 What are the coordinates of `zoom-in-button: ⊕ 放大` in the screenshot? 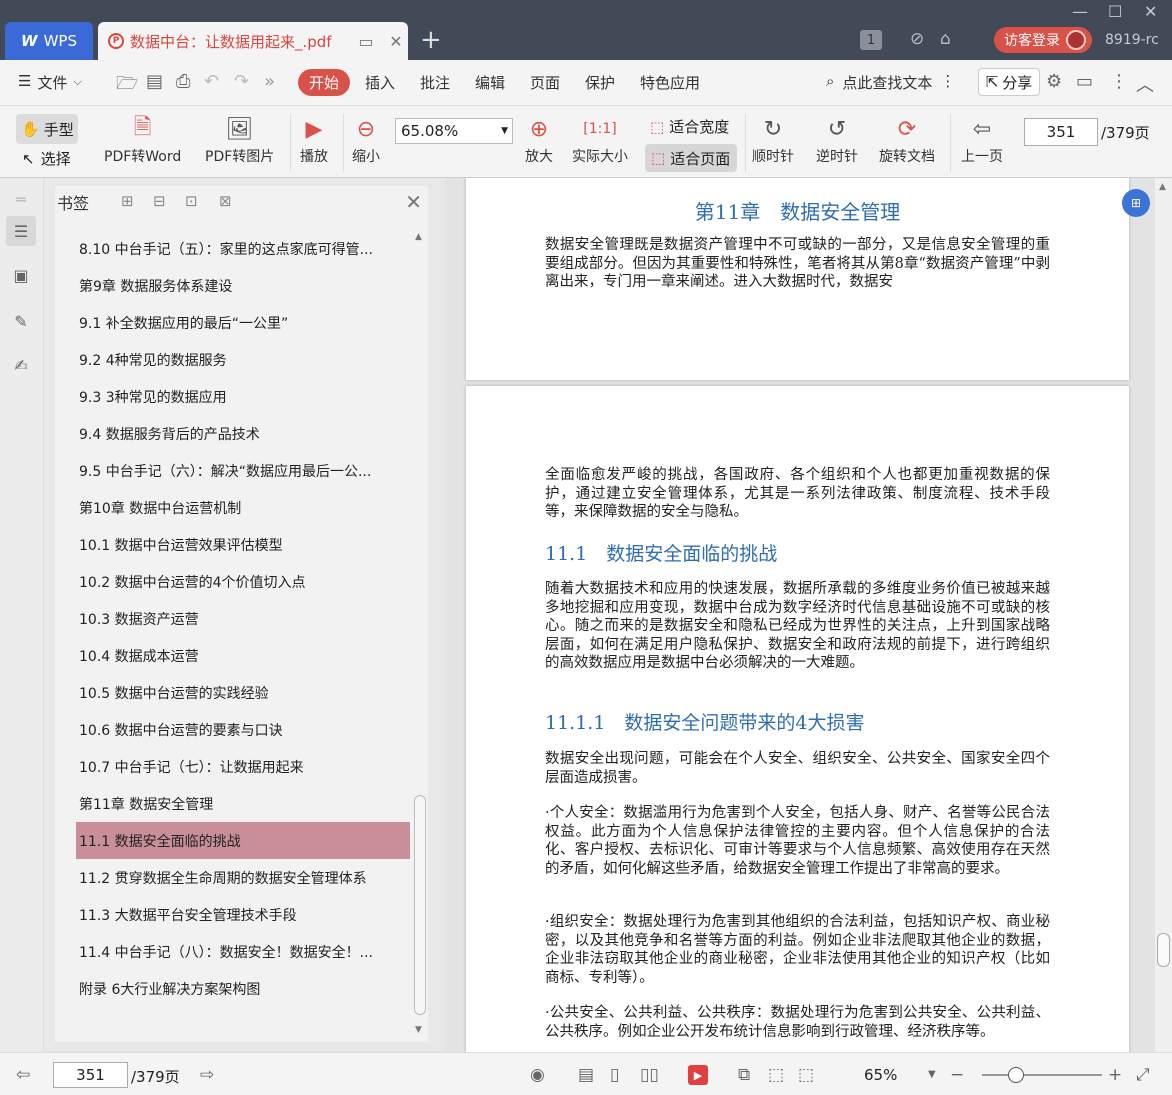 It's located at (539, 139).